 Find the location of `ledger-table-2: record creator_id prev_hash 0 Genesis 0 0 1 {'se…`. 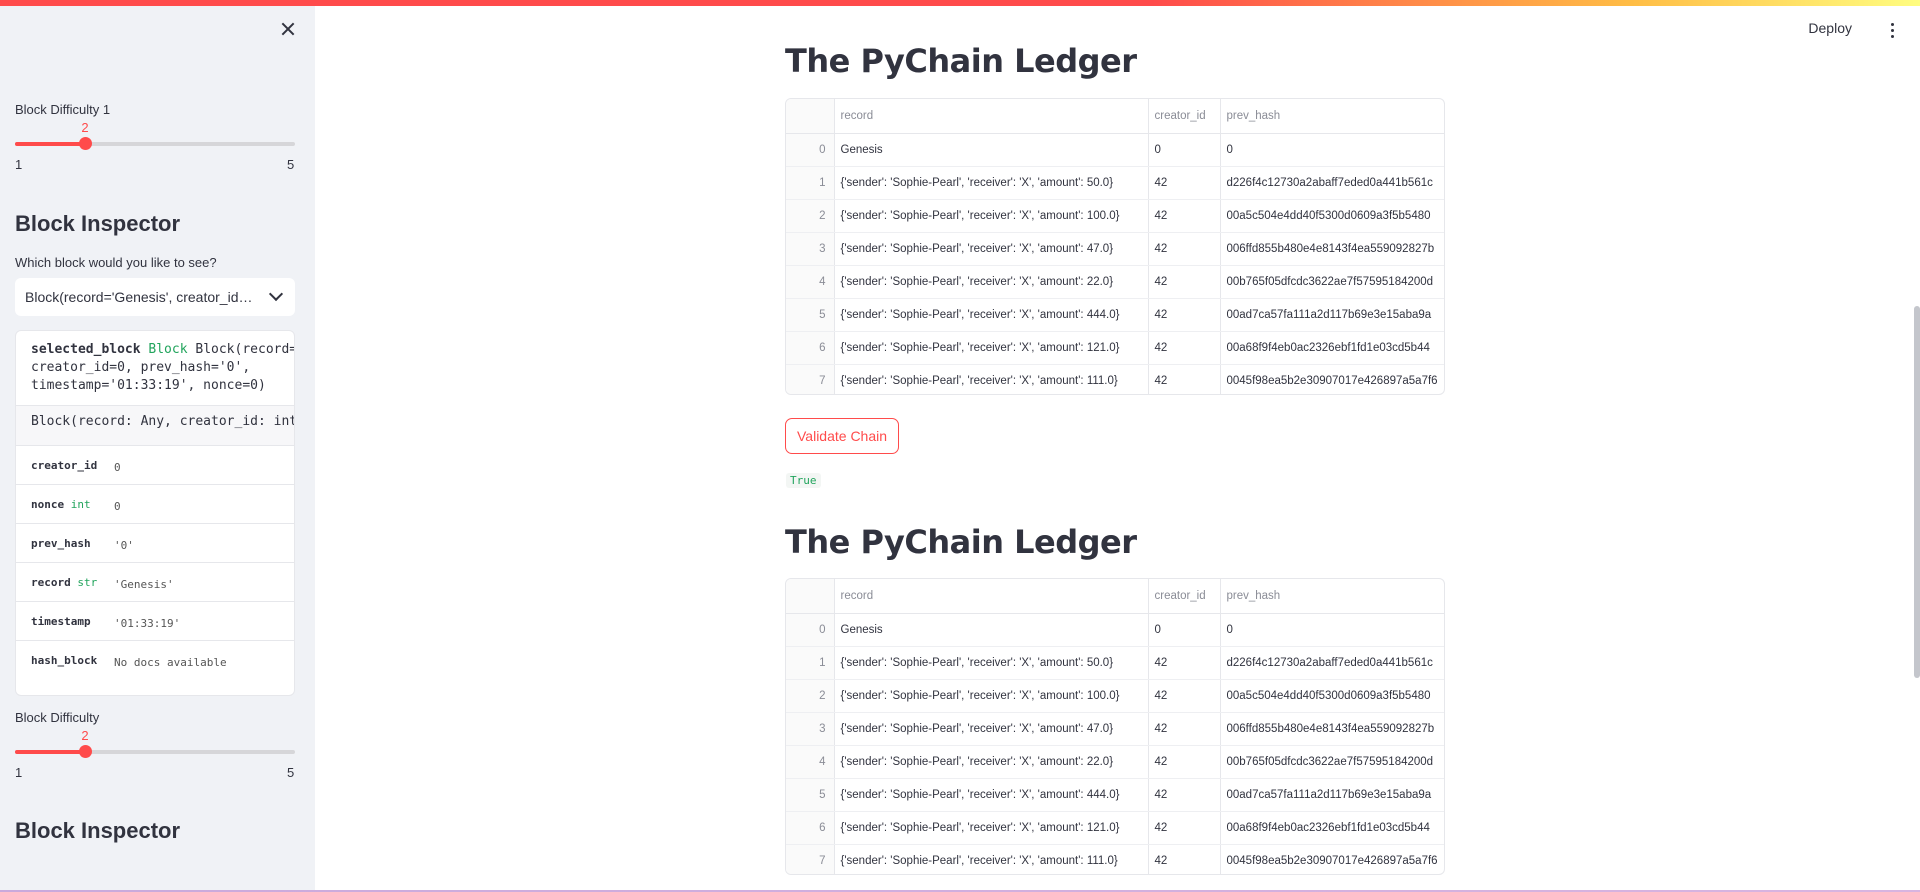

ledger-table-2: record creator_id prev_hash 0 Genesis 0 0 1 {'se… is located at coordinates (1115, 726).